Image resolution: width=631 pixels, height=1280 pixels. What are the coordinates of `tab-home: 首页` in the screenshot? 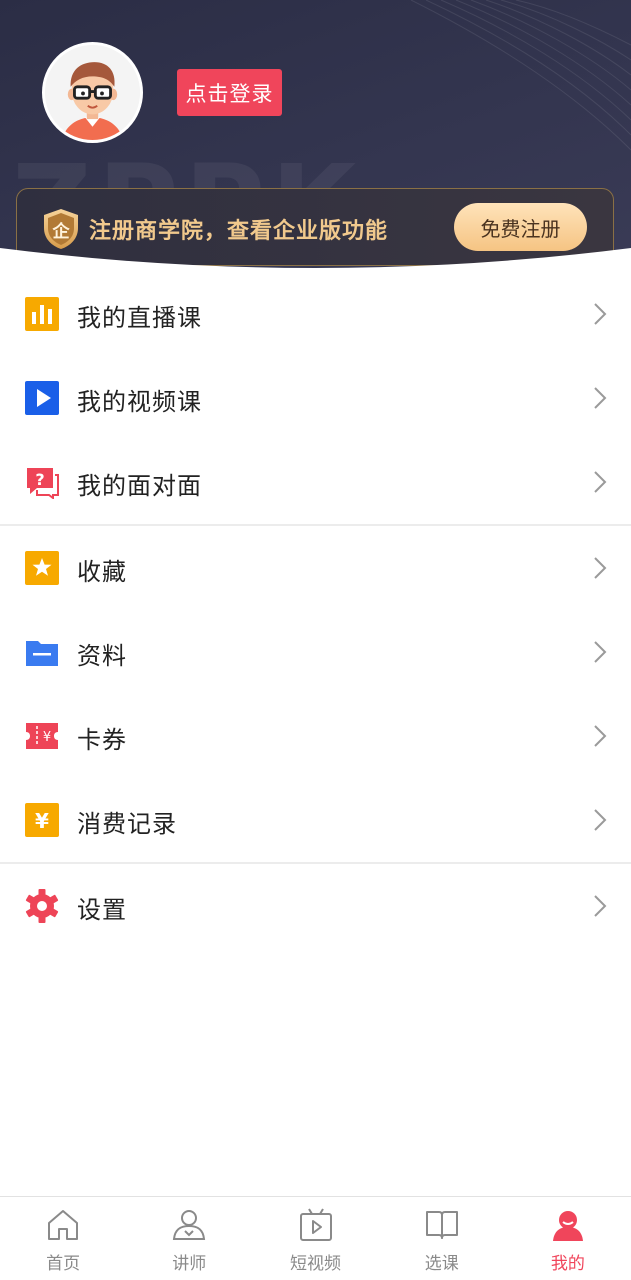 It's located at (63, 1238).